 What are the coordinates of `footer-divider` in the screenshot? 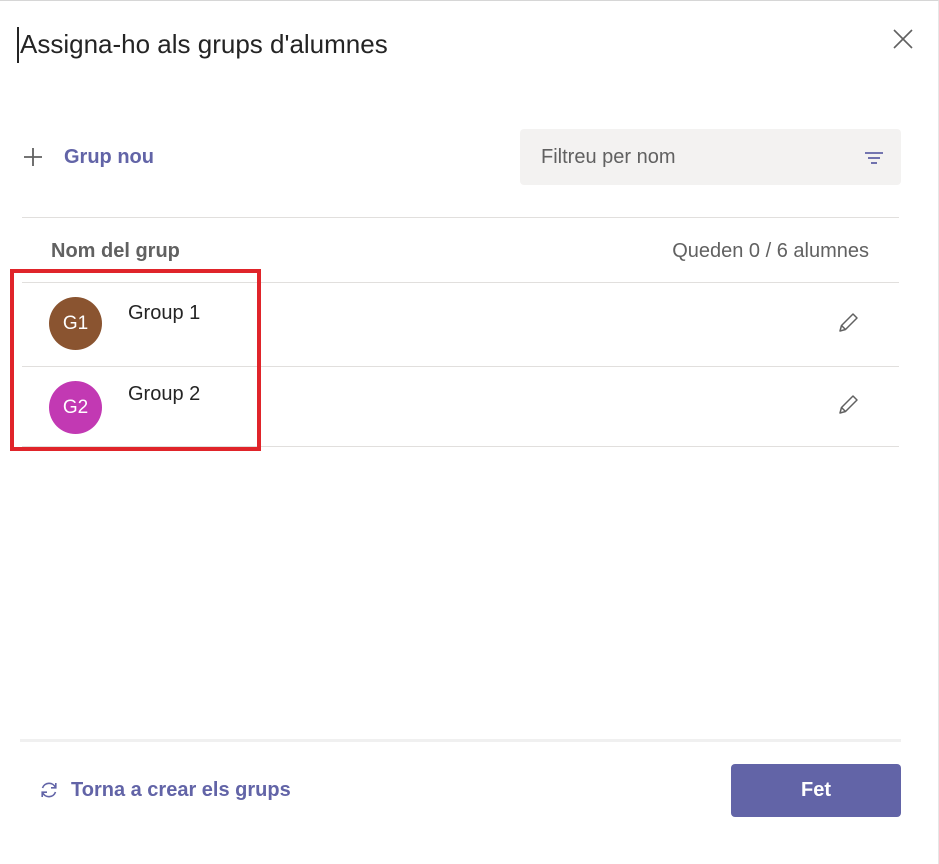 It's located at (460, 740).